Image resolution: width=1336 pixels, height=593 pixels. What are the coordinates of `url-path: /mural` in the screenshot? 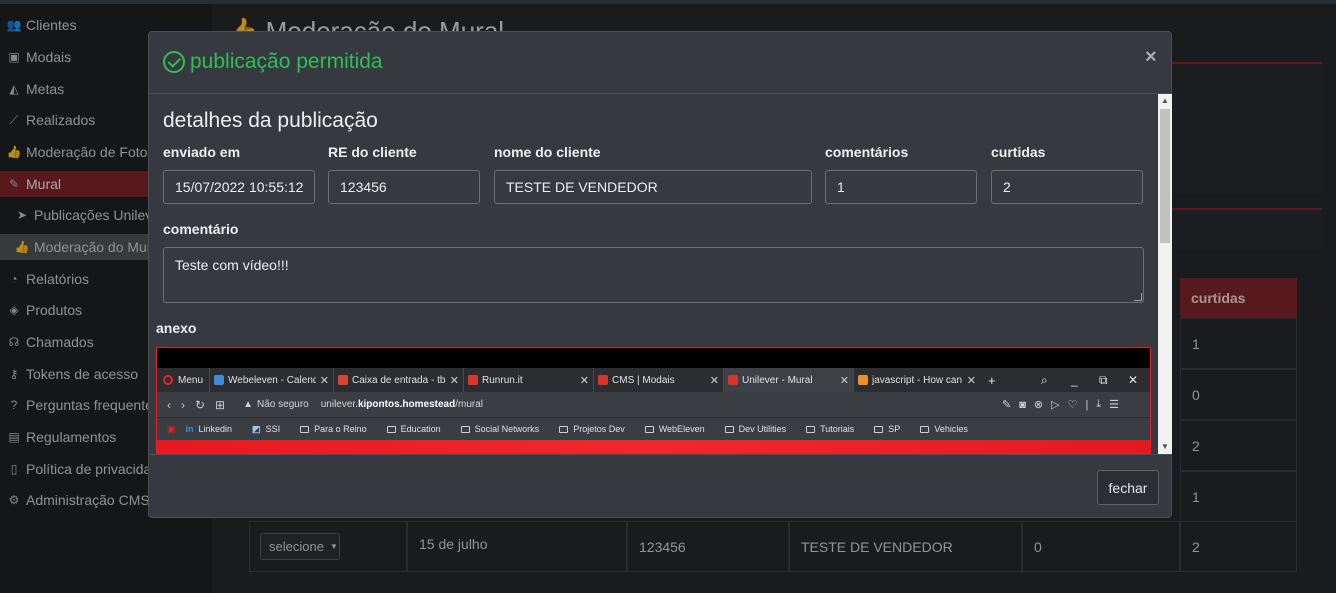 It's located at (469, 404).